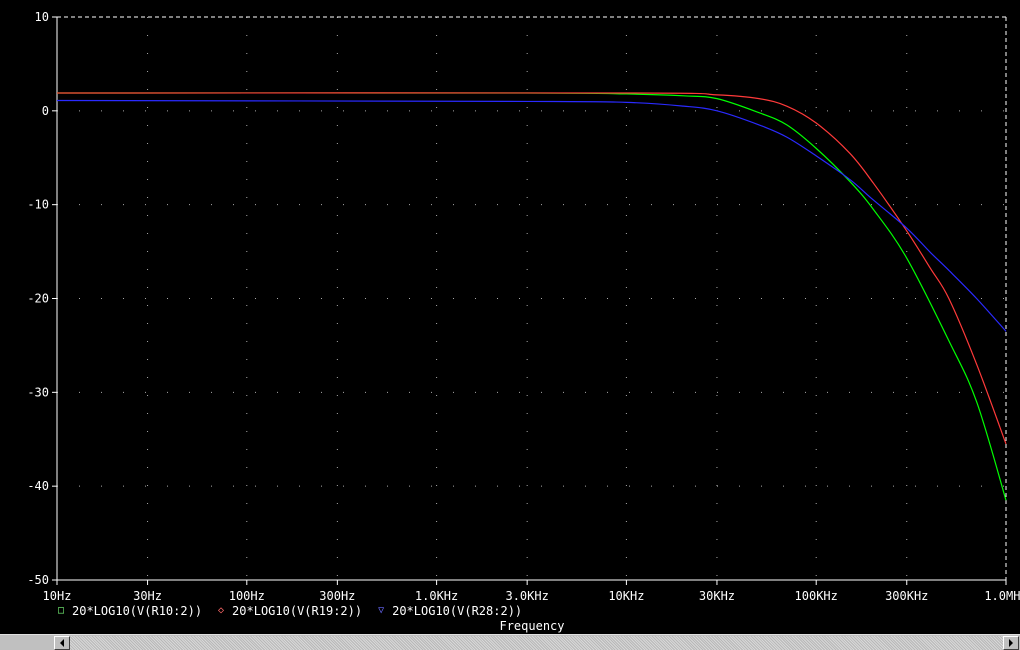 The width and height of the screenshot is (1020, 650). I want to click on arrow-right-icon, so click(1011, 643).